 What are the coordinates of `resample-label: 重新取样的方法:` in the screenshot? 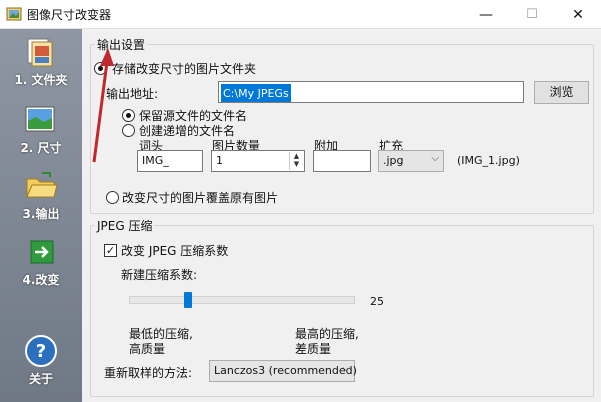 It's located at (148, 373).